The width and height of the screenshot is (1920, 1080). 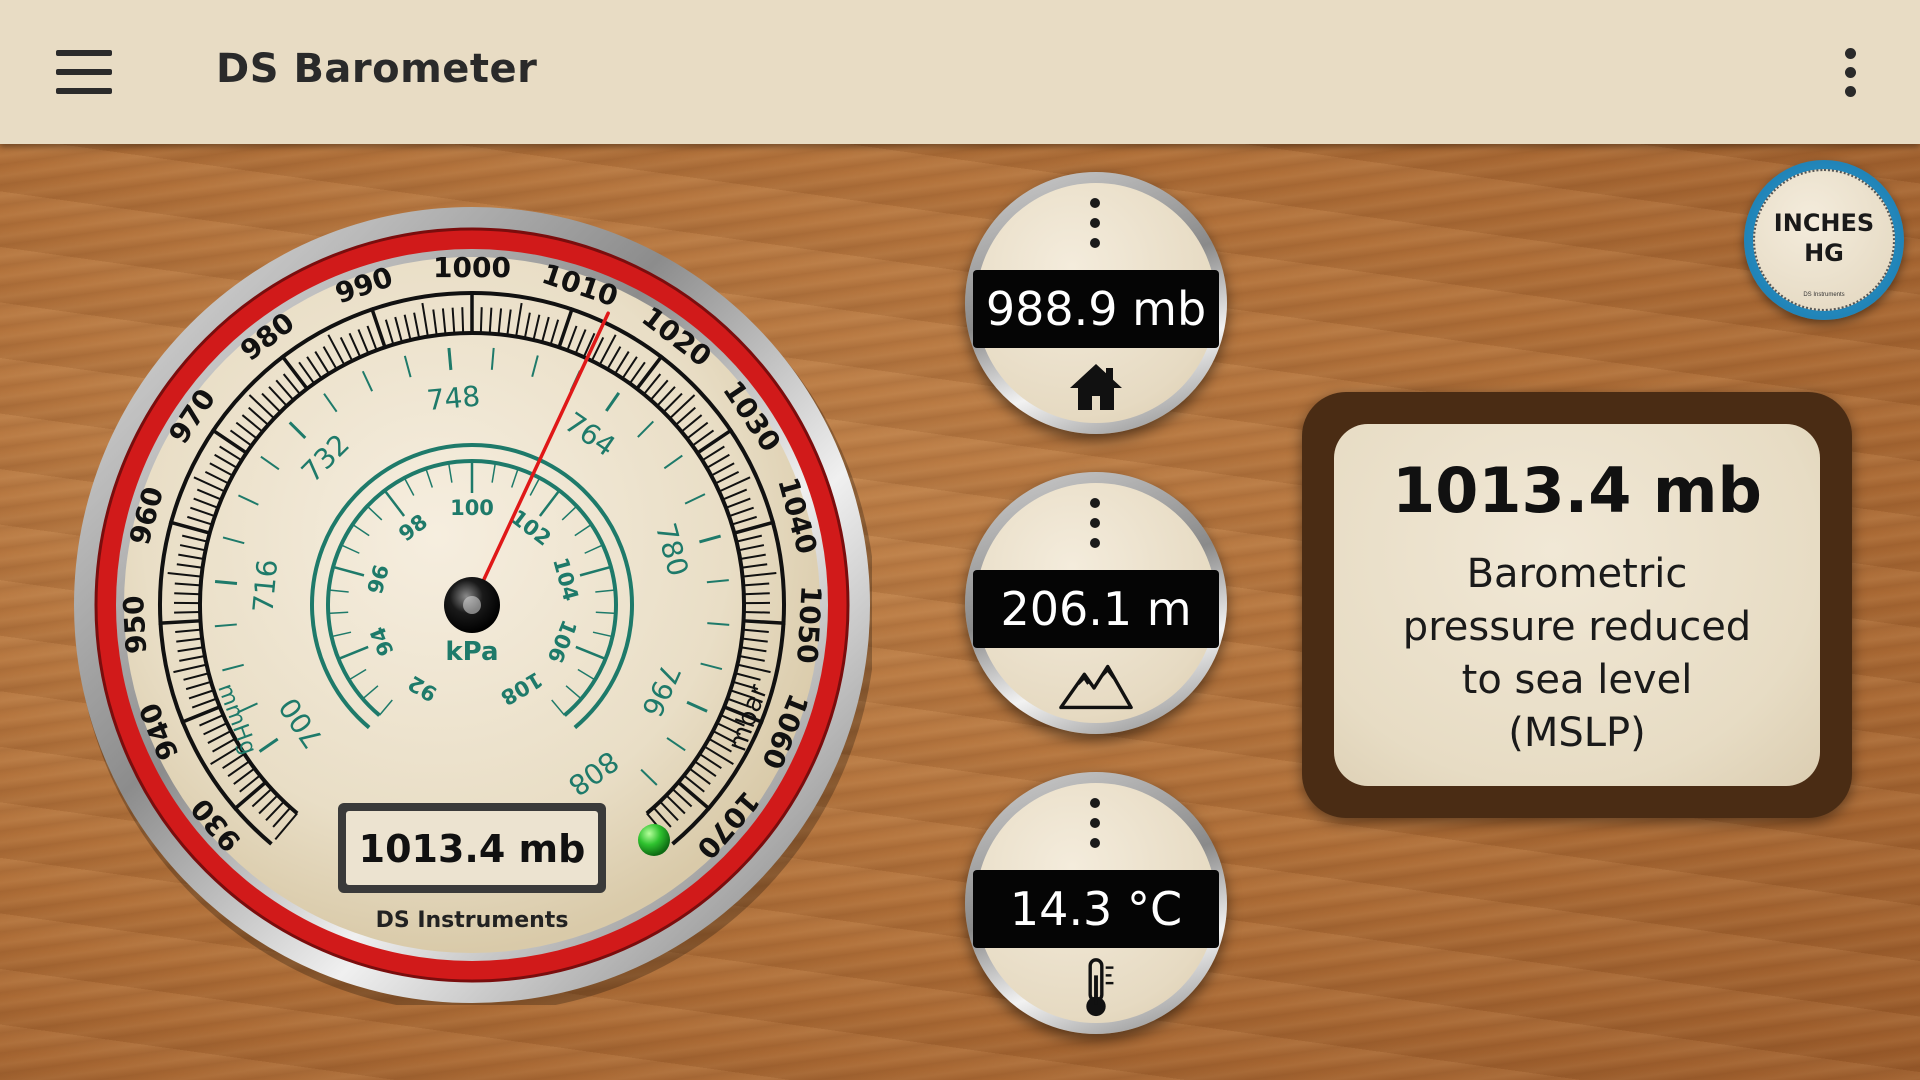 What do you see at coordinates (472, 920) in the screenshot?
I see `gauge-brand: DS Instruments` at bounding box center [472, 920].